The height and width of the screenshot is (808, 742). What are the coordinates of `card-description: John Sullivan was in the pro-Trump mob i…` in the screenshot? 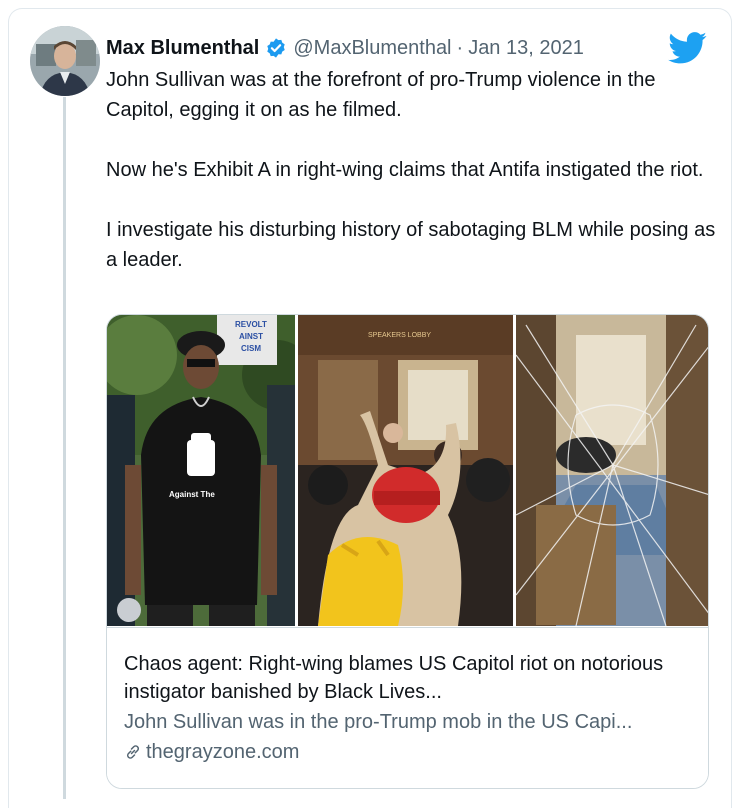 It's located at (378, 722).